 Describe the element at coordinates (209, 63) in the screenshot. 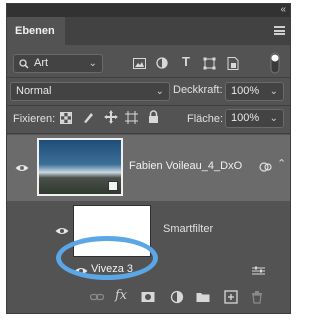

I see `shape-filter-icon` at that location.